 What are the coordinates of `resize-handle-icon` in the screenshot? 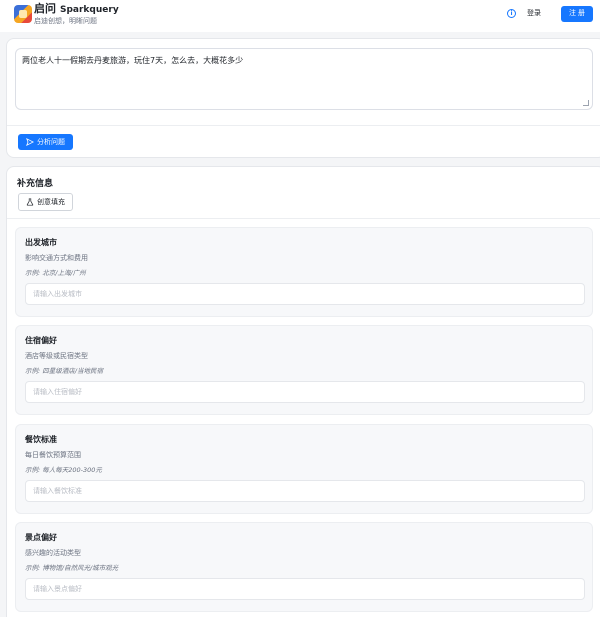 It's located at (586, 103).